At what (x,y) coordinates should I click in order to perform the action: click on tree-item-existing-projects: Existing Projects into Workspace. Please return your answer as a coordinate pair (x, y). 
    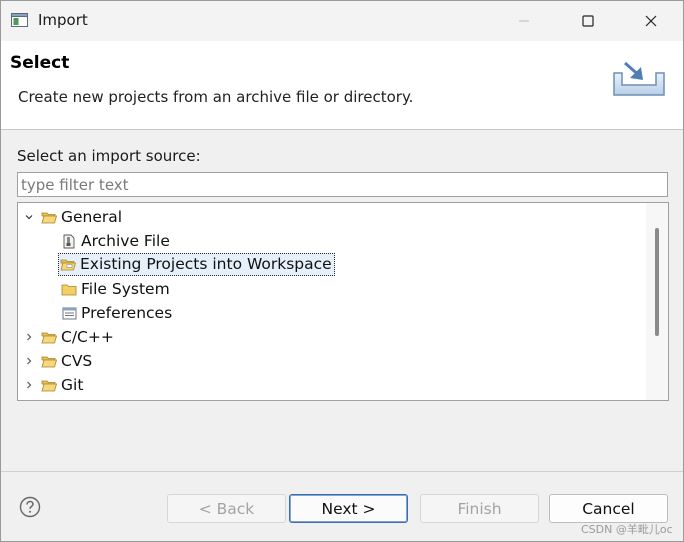
    Looking at the image, I should click on (196, 264).